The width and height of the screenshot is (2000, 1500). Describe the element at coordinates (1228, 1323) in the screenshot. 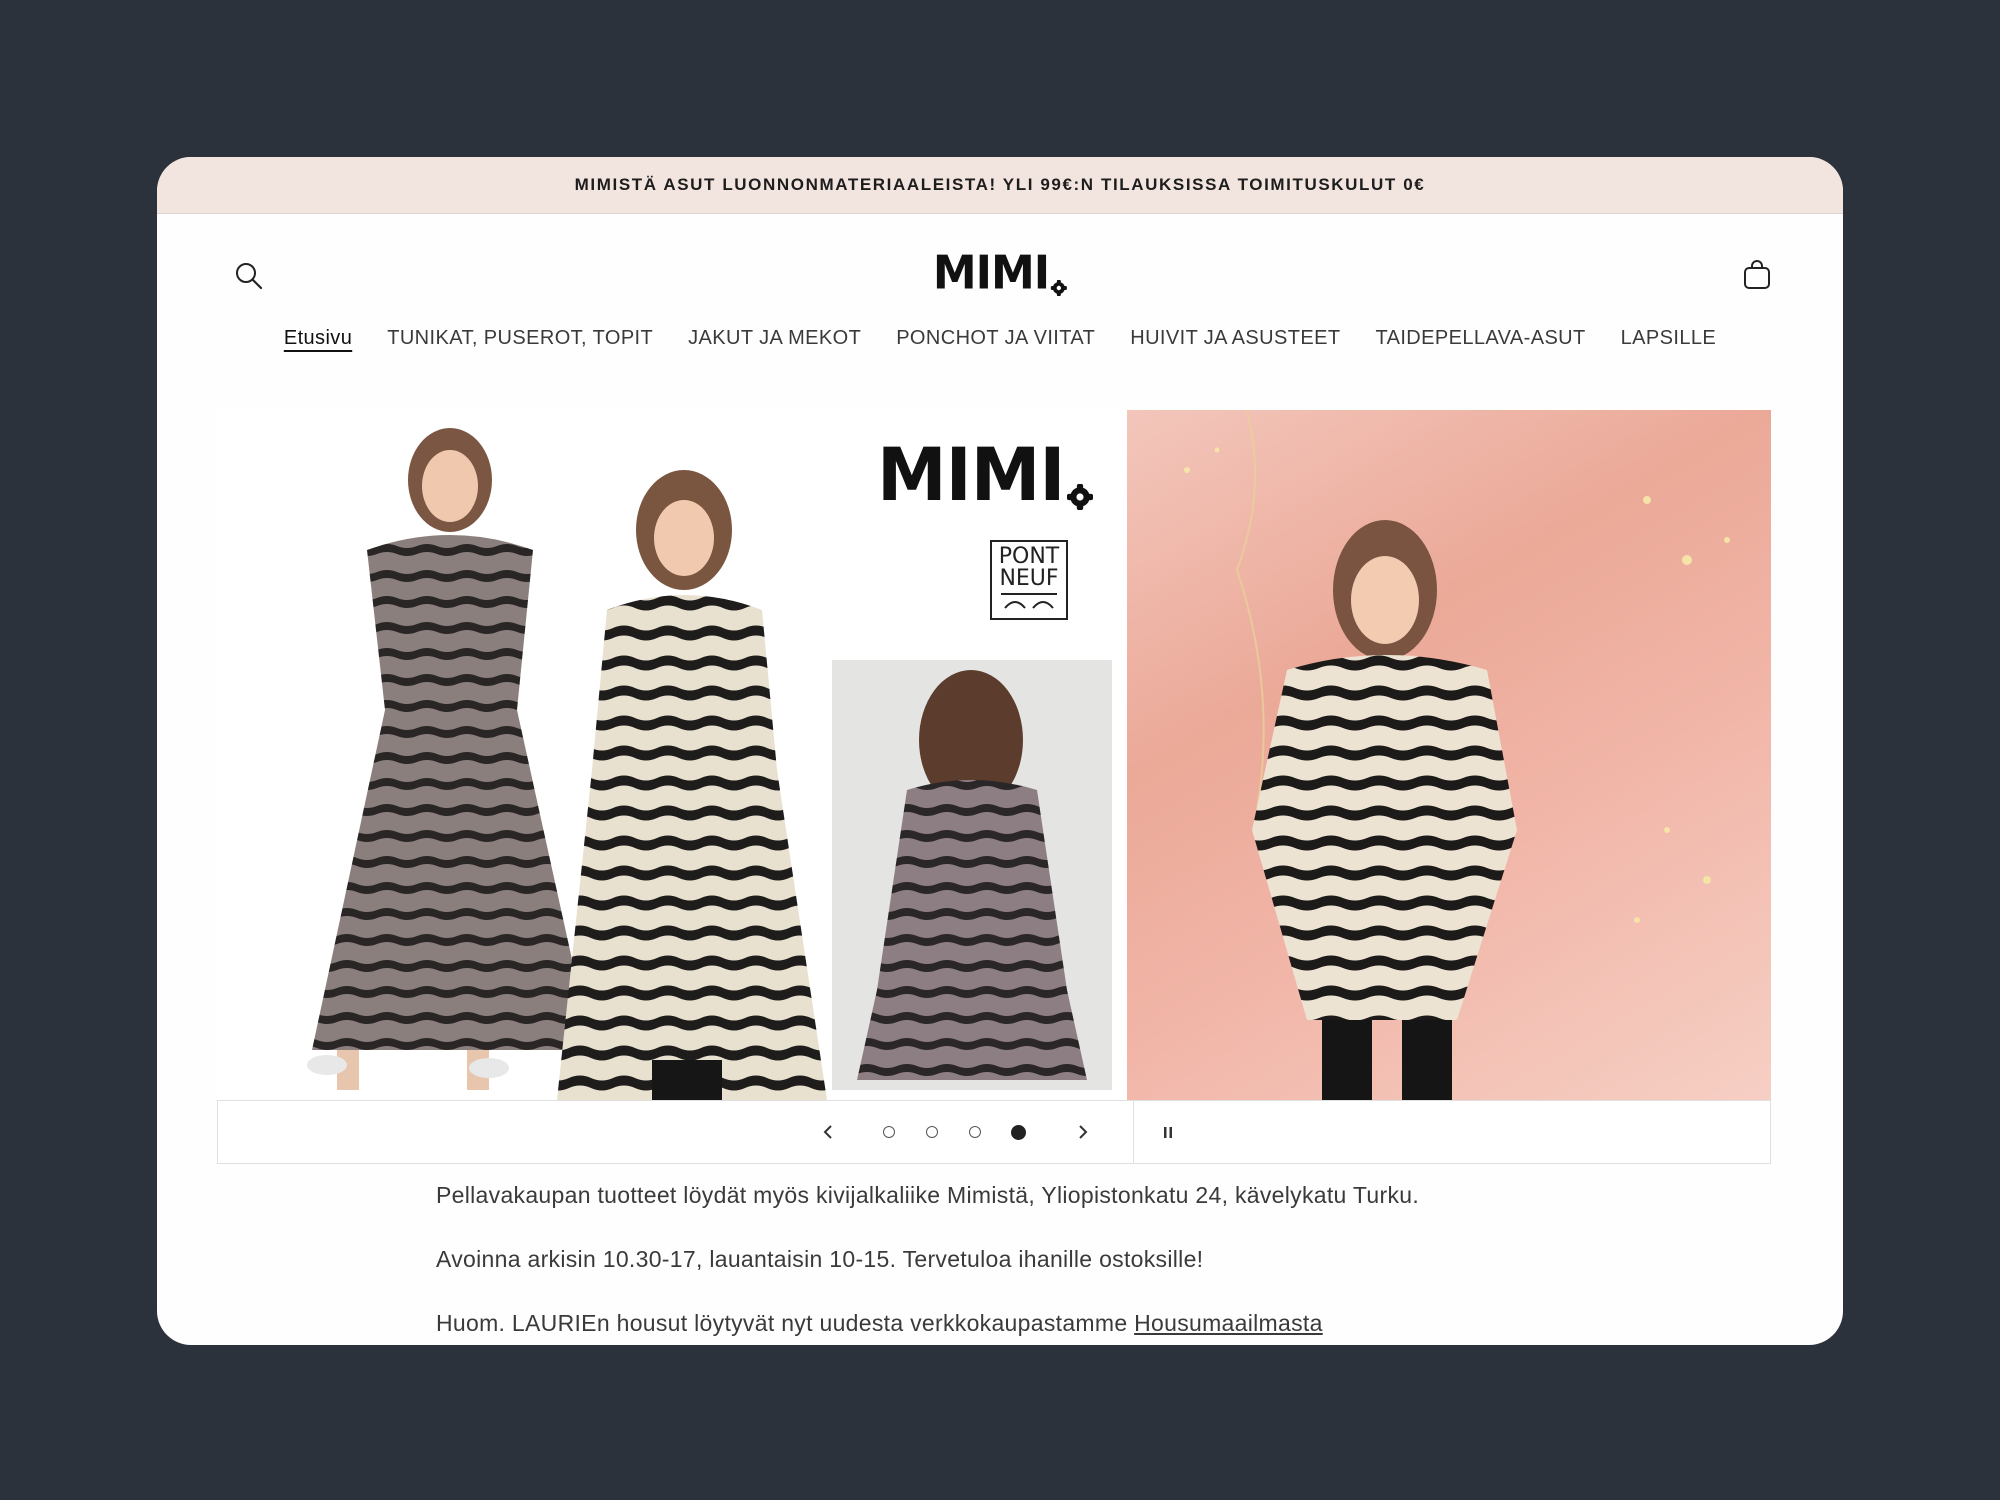

I see `housumaailma-link: Housumaailmasta` at that location.